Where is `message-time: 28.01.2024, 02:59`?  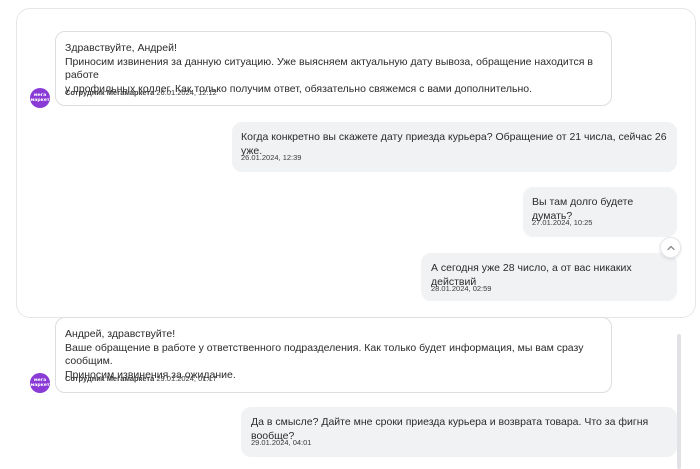
message-time: 28.01.2024, 02:59 is located at coordinates (461, 288).